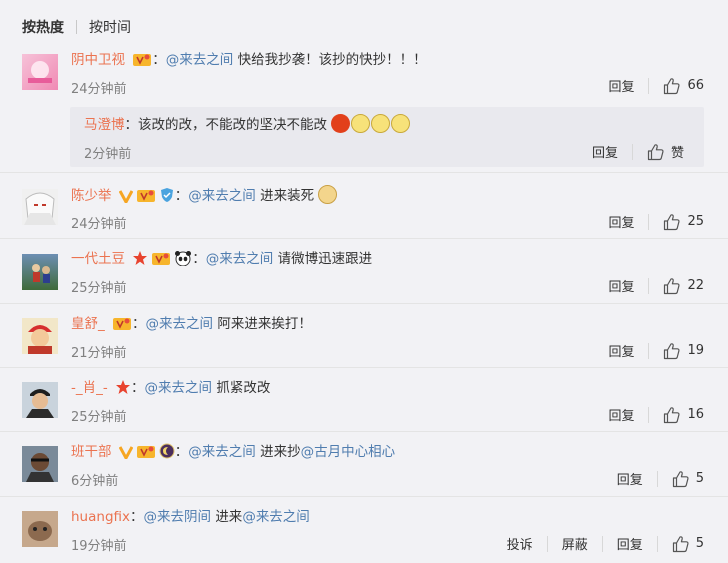 This screenshot has height=563, width=728. What do you see at coordinates (98, 60) in the screenshot?
I see `comment-username: 阴中卫视` at bounding box center [98, 60].